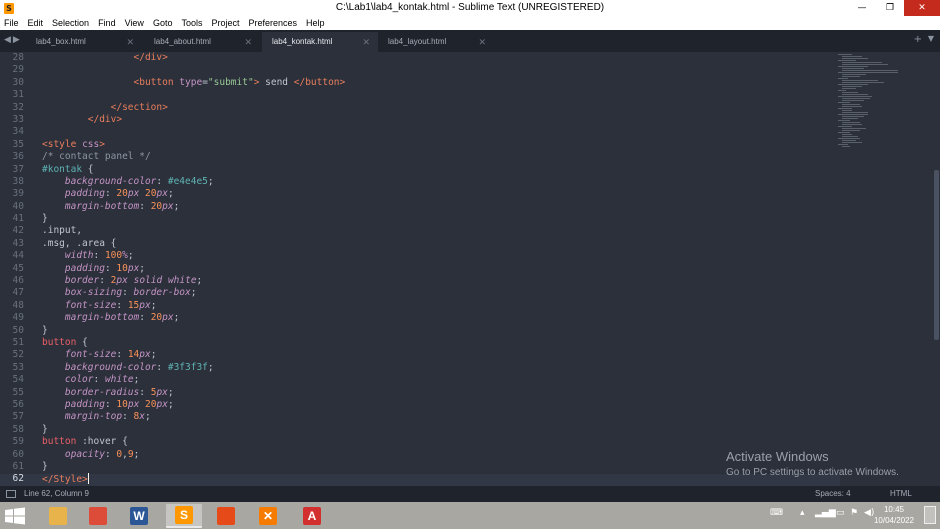 The image size is (940, 529). I want to click on line-number: 47, so click(18, 293).